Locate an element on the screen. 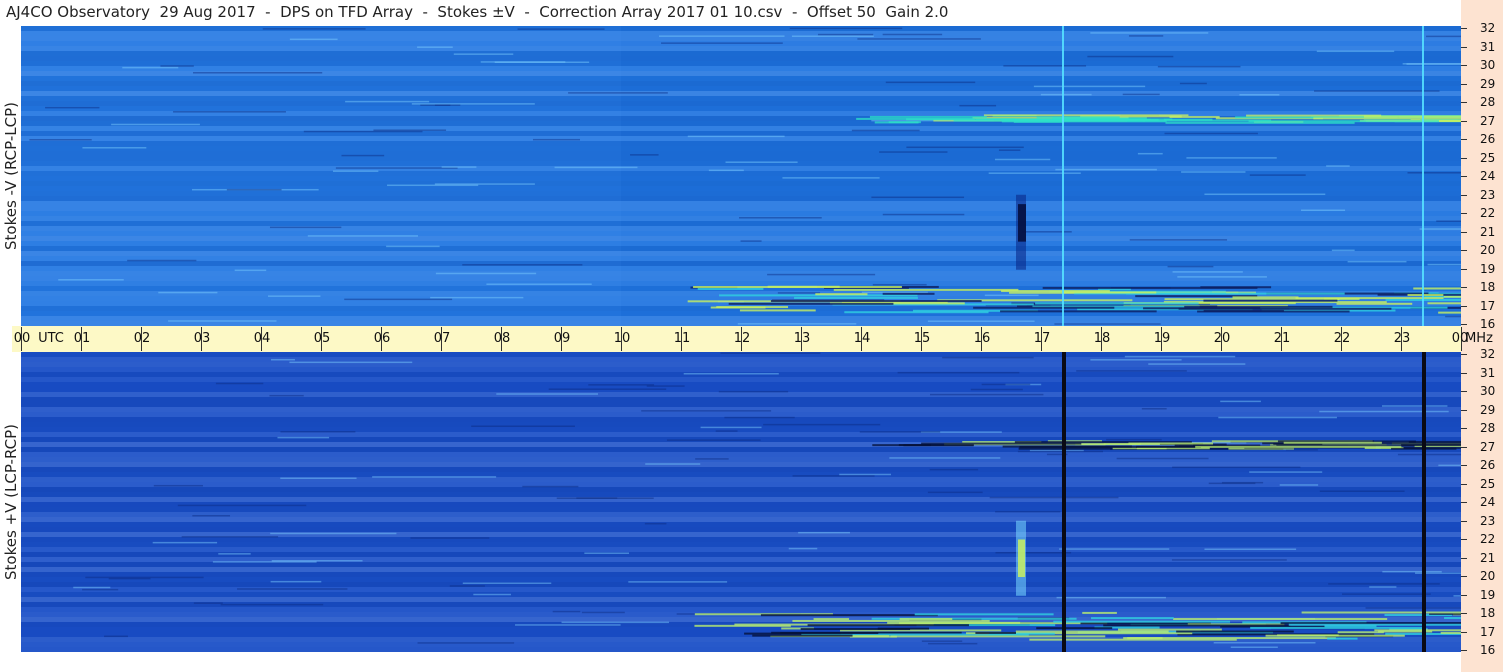 The height and width of the screenshot is (672, 1503). time-tick-label: 18 is located at coordinates (1102, 338).